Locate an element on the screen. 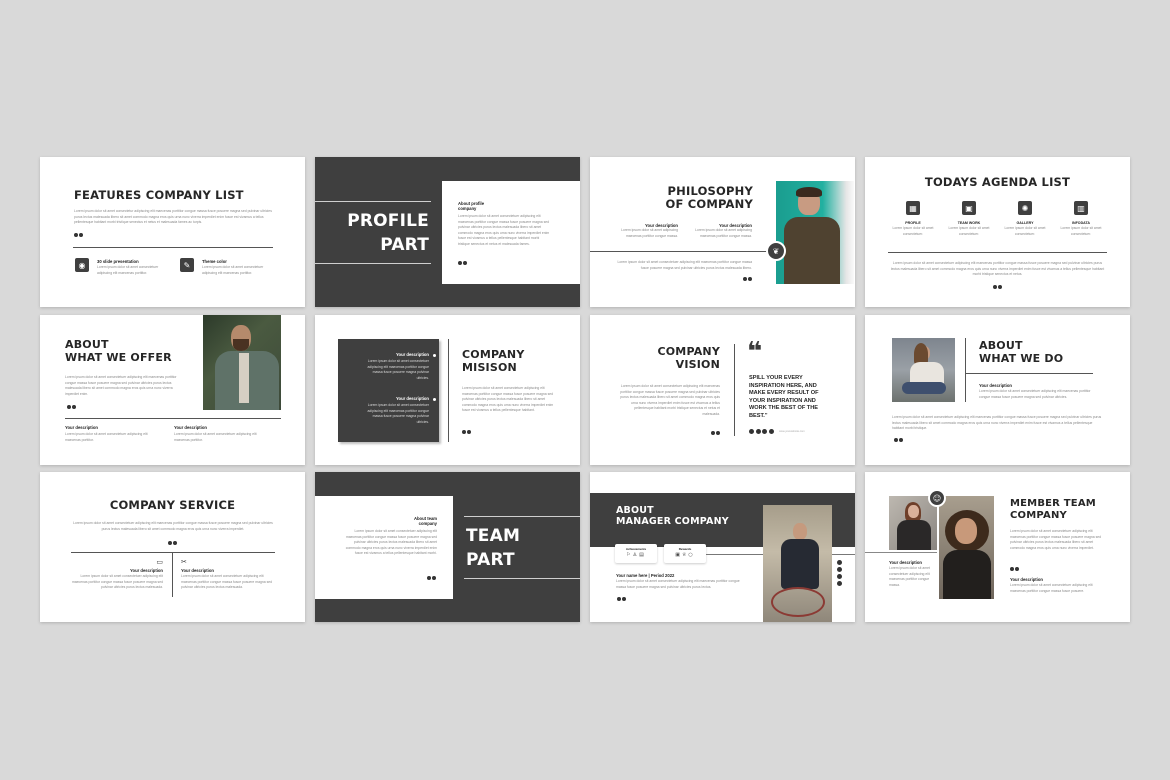  card-label: Achievements is located at coordinates (636, 549).